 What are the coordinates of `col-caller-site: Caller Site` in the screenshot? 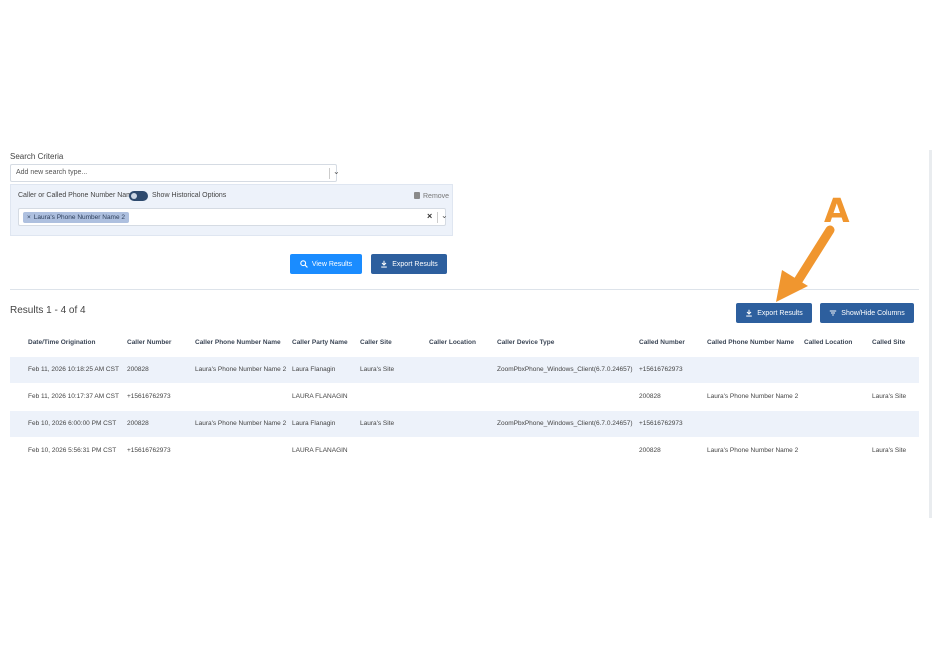 It's located at (376, 342).